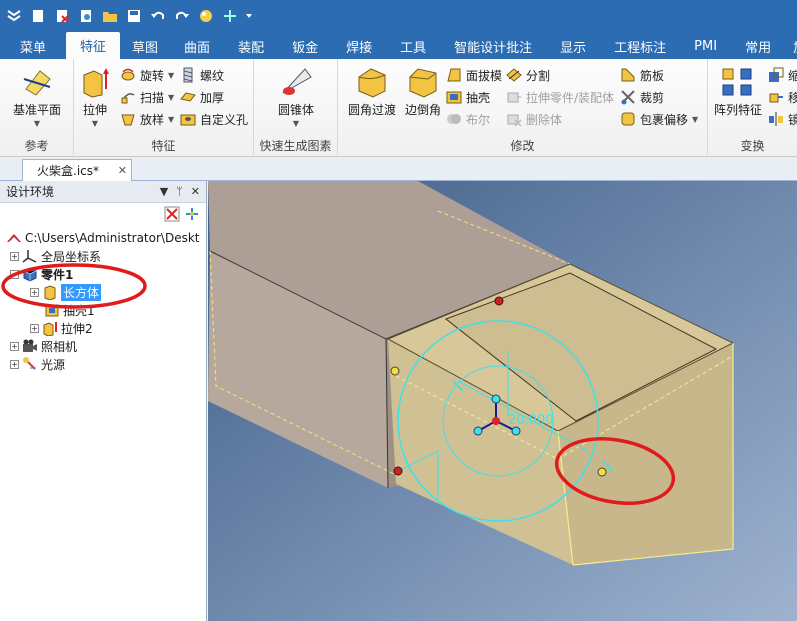 This screenshot has height=621, width=797. What do you see at coordinates (642, 75) in the screenshot?
I see `rib-button: 筋板` at bounding box center [642, 75].